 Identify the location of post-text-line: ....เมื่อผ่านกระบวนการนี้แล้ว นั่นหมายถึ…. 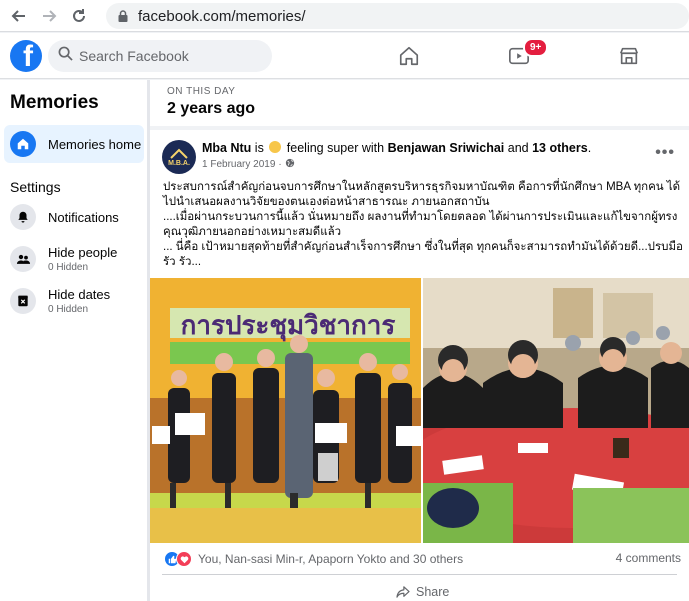
(420, 224).